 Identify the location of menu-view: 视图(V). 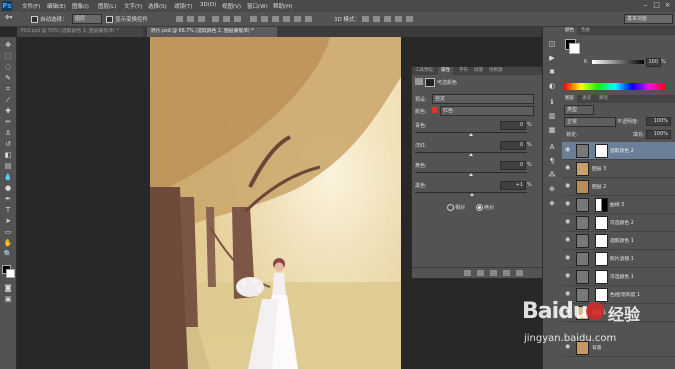
(231, 6).